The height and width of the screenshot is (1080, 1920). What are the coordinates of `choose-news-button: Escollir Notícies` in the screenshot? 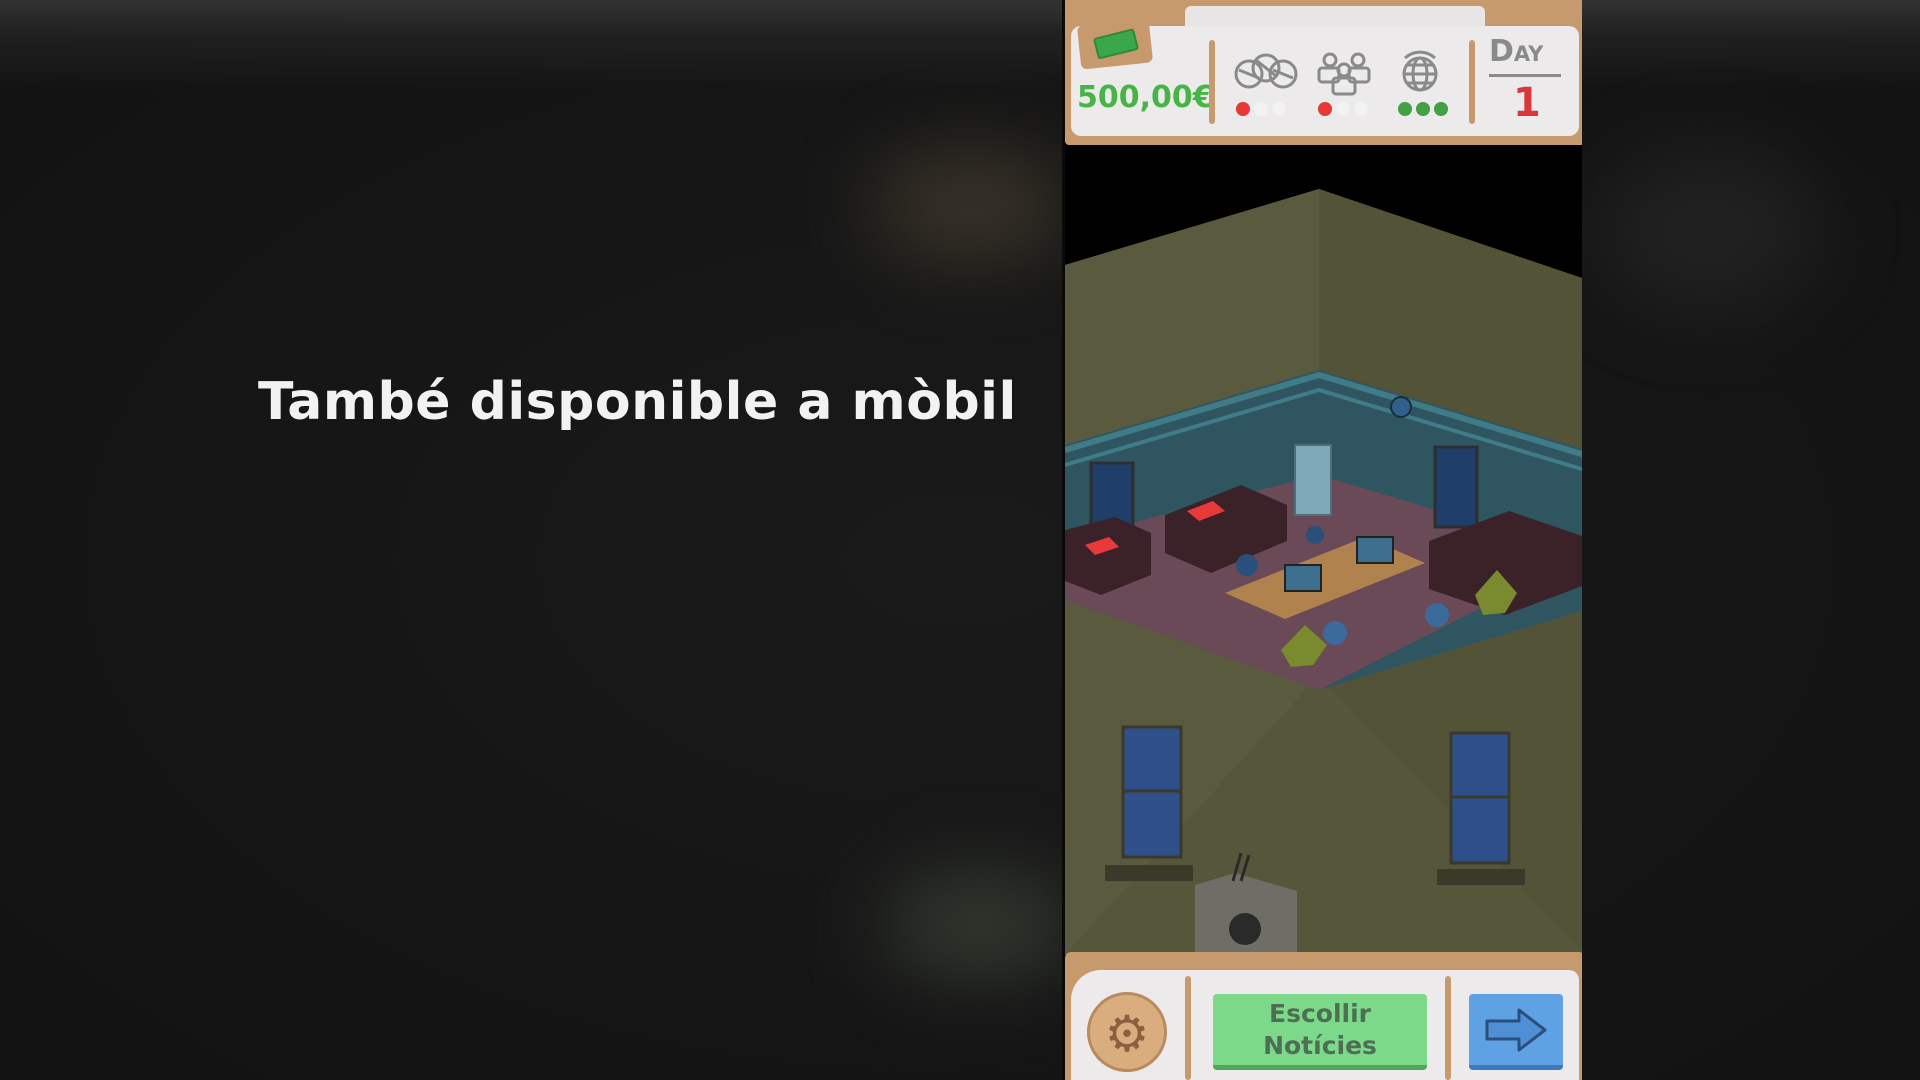 It's located at (1320, 1032).